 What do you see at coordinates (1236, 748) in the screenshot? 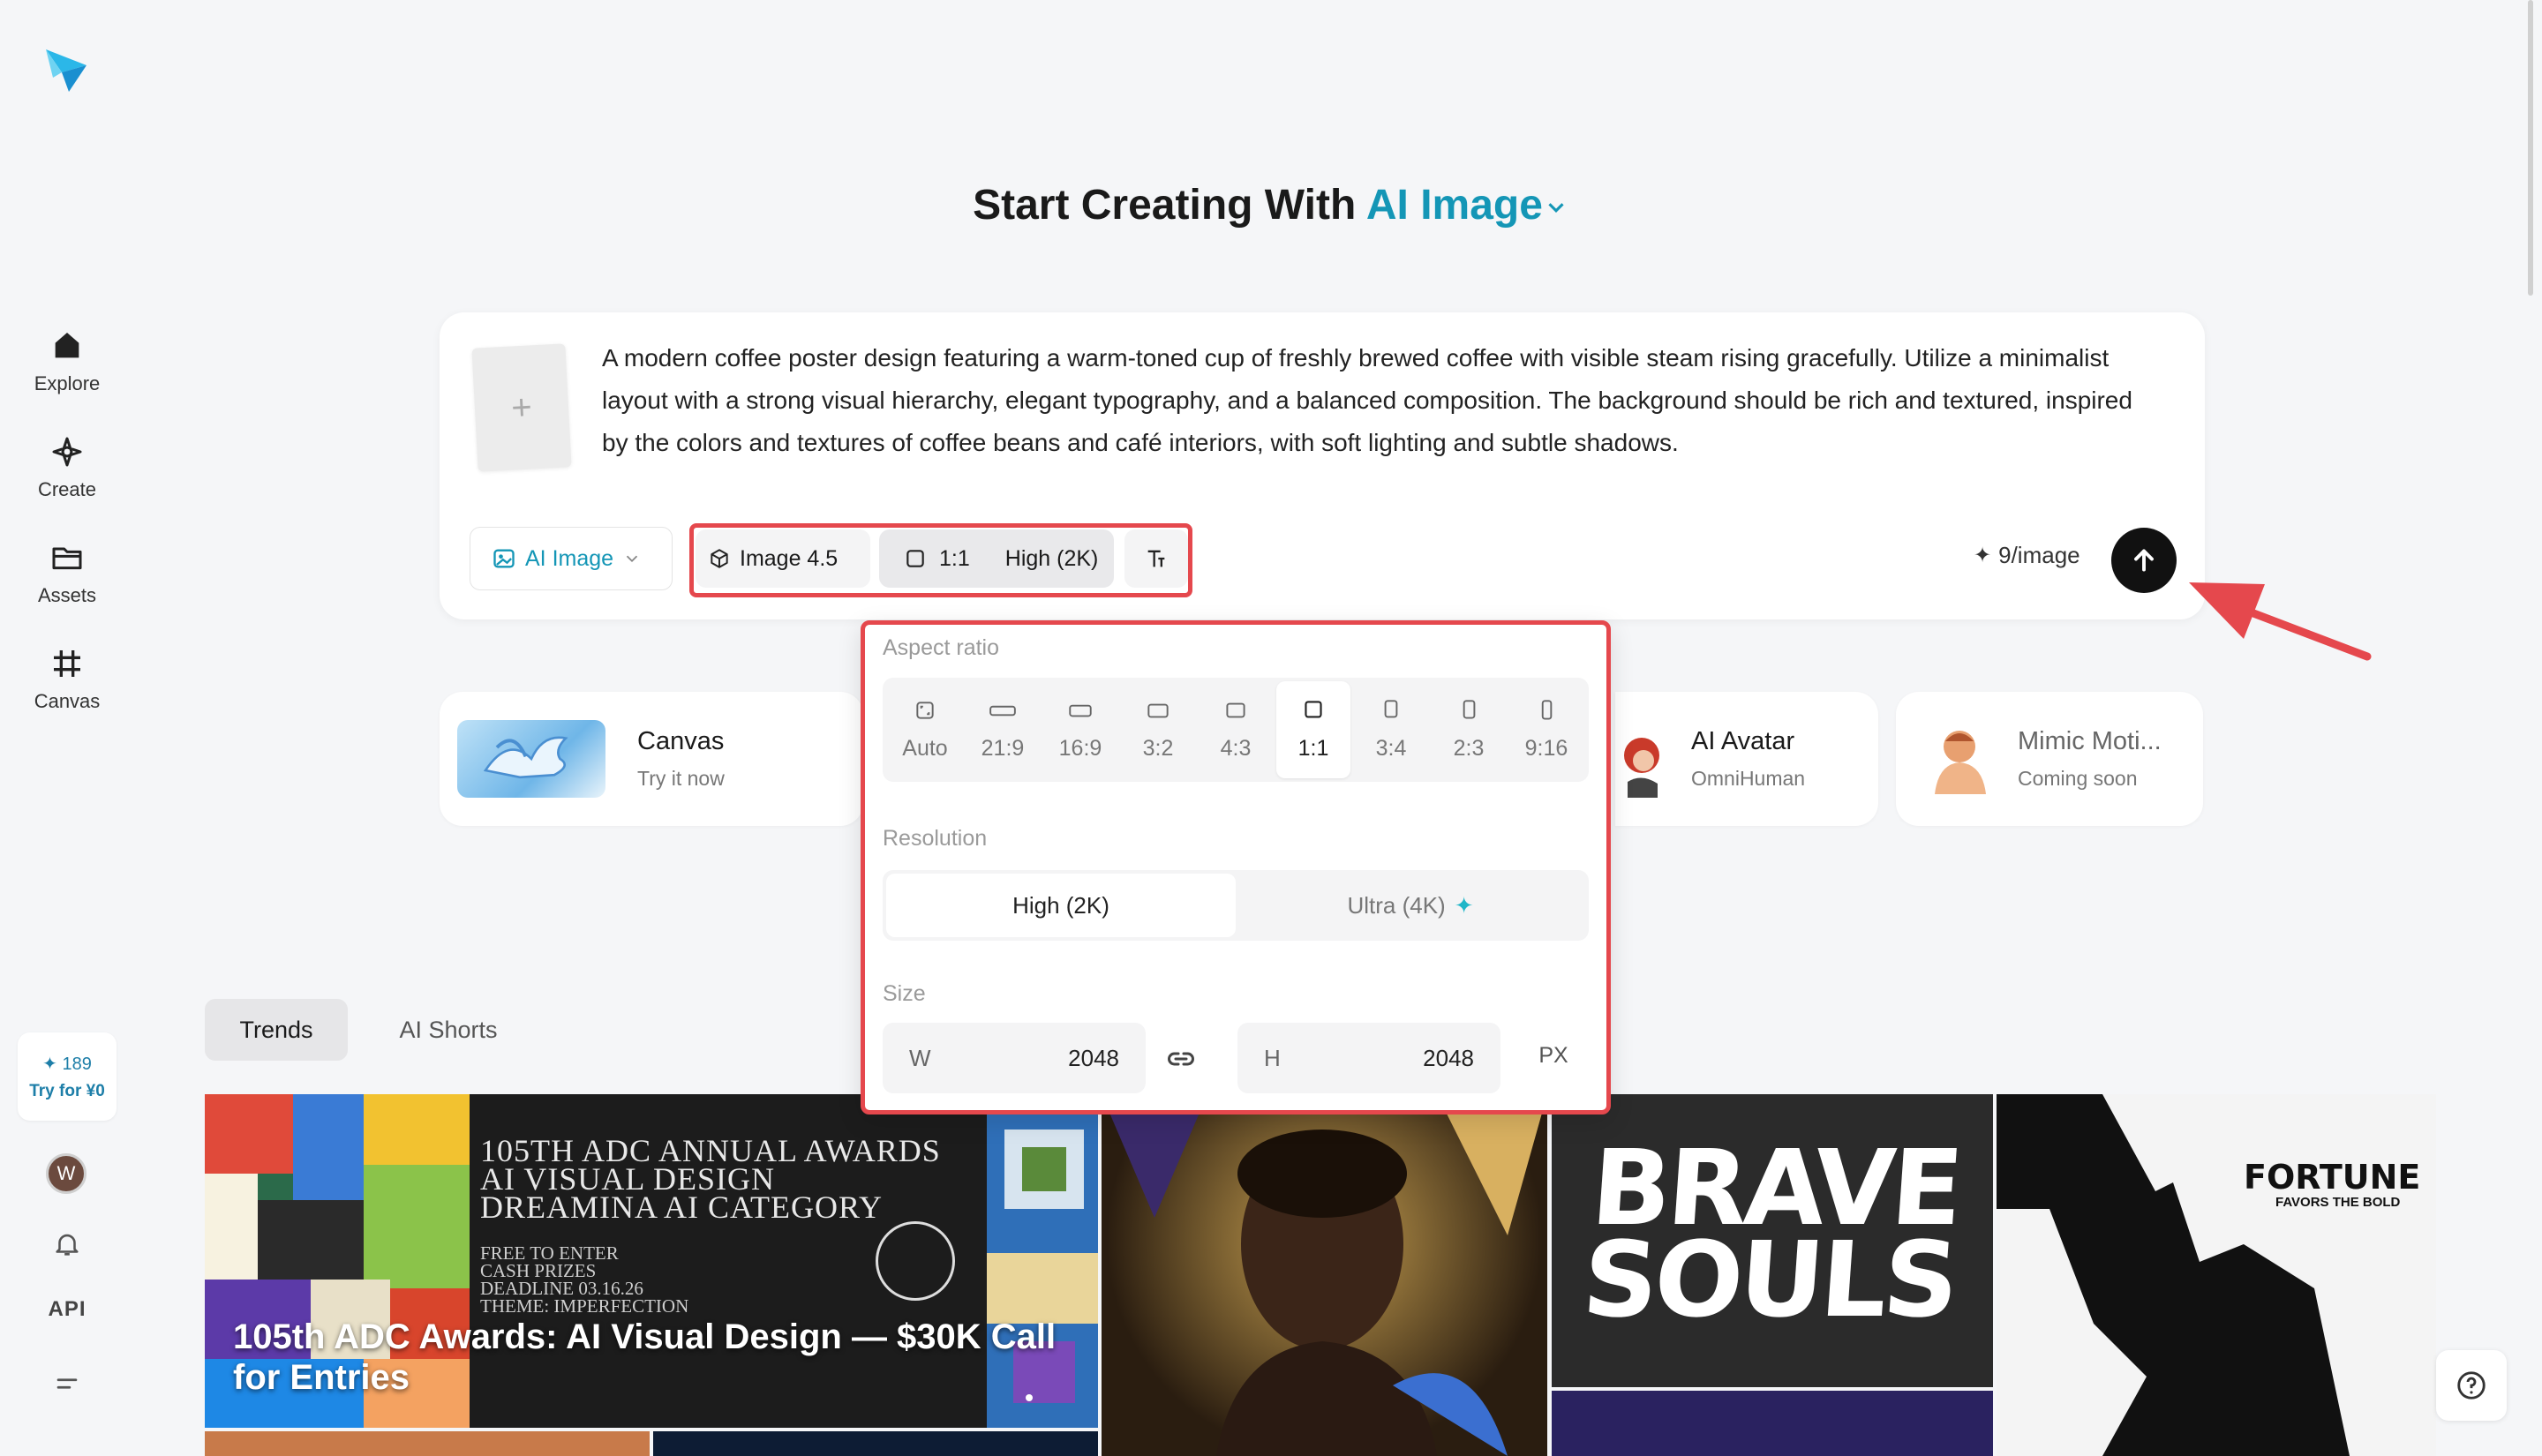
I see `ratio-option-label: 4:3` at bounding box center [1236, 748].